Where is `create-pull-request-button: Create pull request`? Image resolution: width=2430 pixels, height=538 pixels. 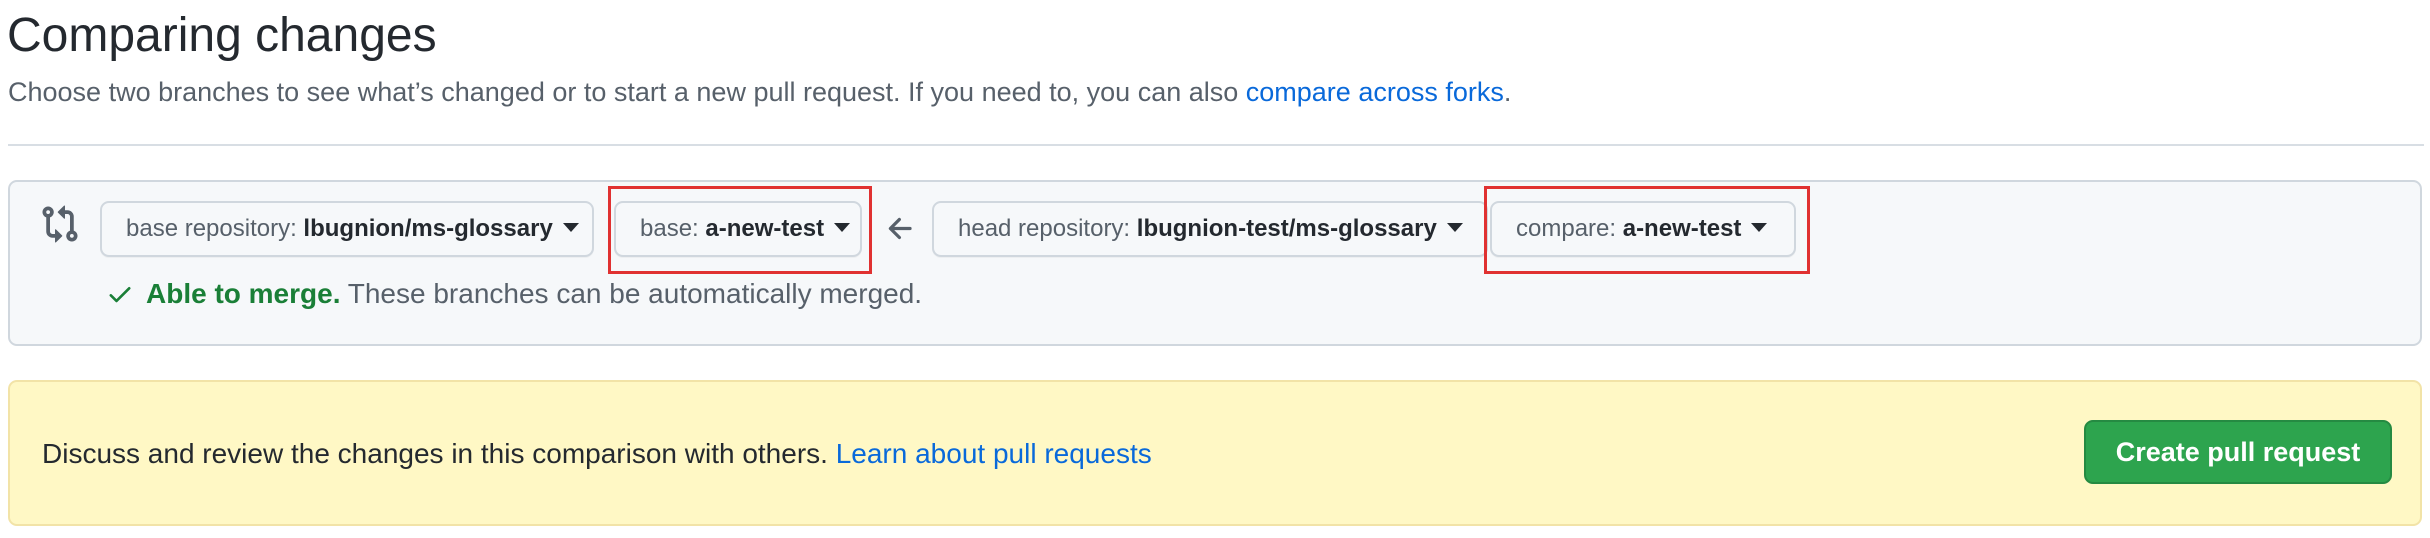 create-pull-request-button: Create pull request is located at coordinates (2238, 452).